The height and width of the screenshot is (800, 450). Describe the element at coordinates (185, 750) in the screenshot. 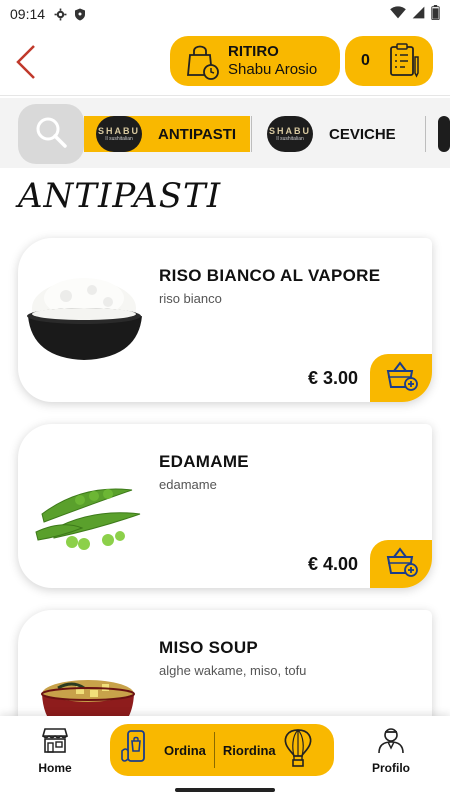

I see `nav-order-label: Ordina` at that location.